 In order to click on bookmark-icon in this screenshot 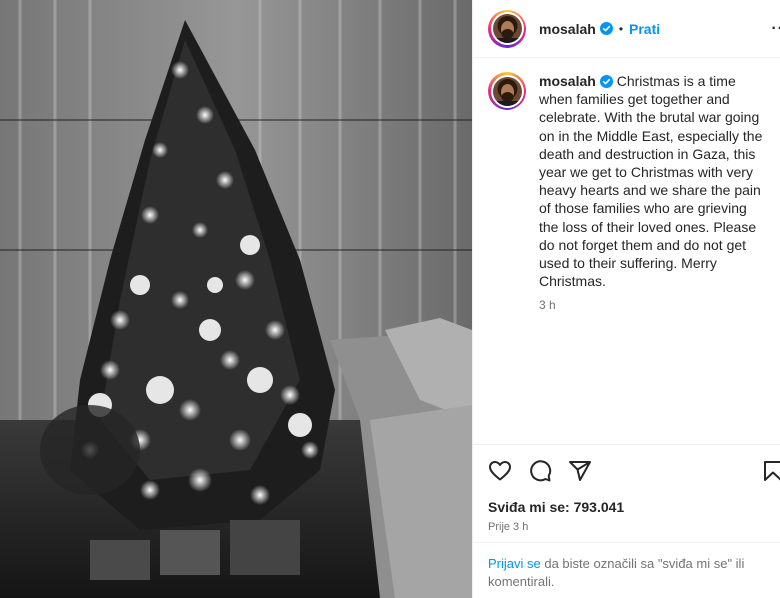, I will do `click(770, 471)`.